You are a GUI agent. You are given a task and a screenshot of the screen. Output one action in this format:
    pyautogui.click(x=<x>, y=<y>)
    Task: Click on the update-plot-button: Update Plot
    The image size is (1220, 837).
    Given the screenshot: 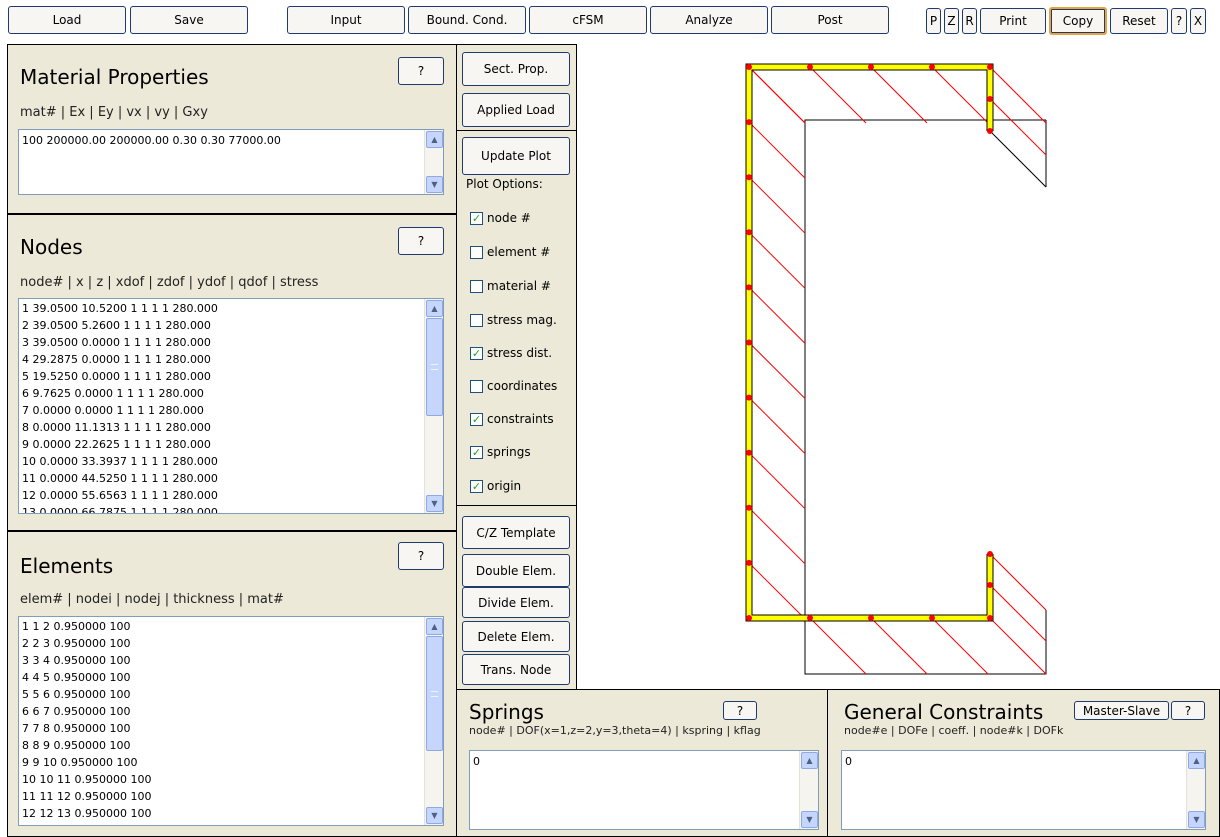 What is the action you would take?
    pyautogui.click(x=516, y=156)
    